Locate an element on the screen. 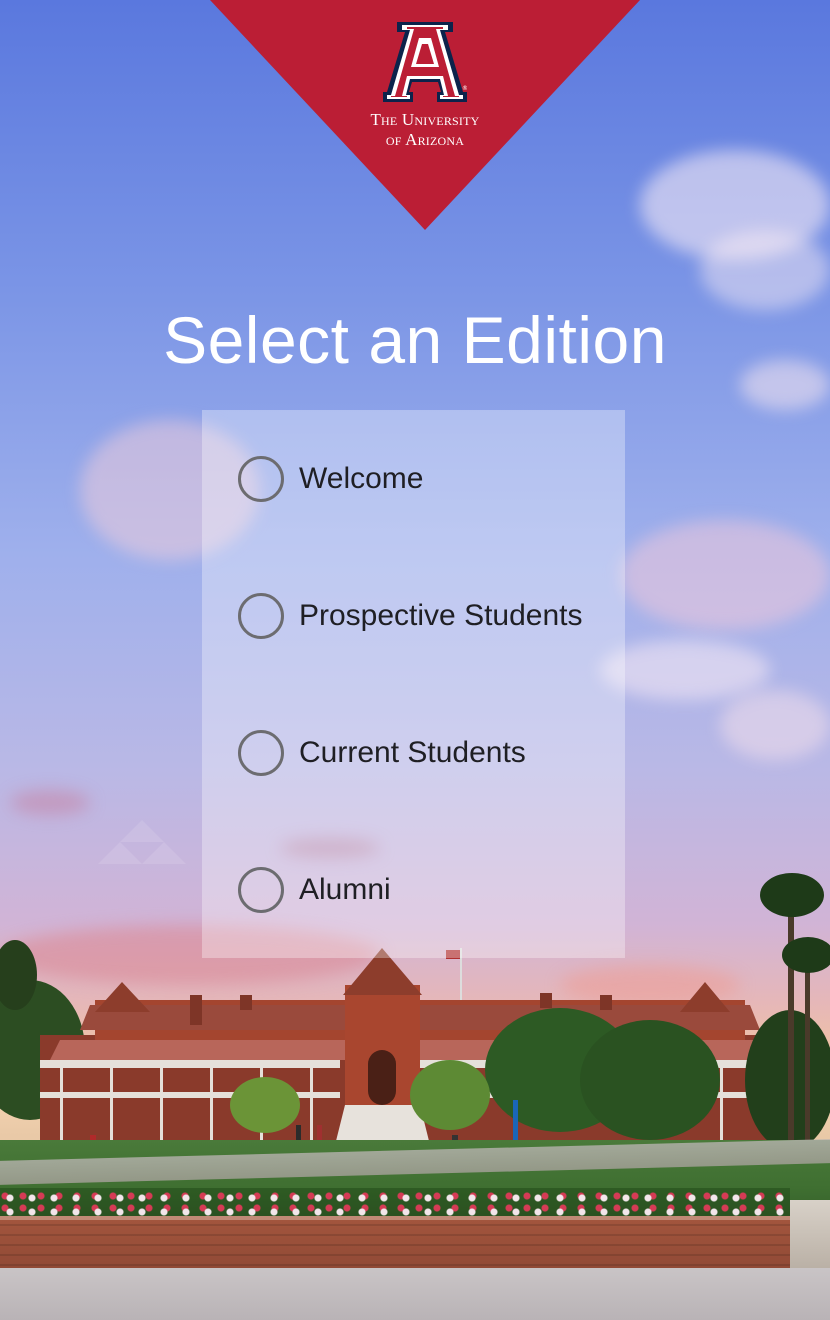 The height and width of the screenshot is (1320, 830). option-label: Current Students is located at coordinates (412, 752).